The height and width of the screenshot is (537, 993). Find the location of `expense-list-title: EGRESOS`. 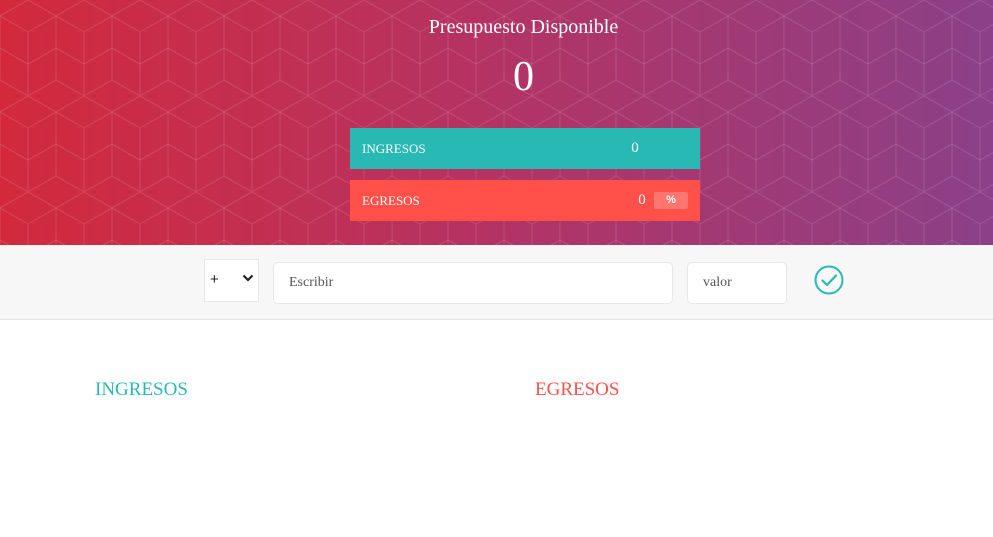

expense-list-title: EGRESOS is located at coordinates (577, 389).